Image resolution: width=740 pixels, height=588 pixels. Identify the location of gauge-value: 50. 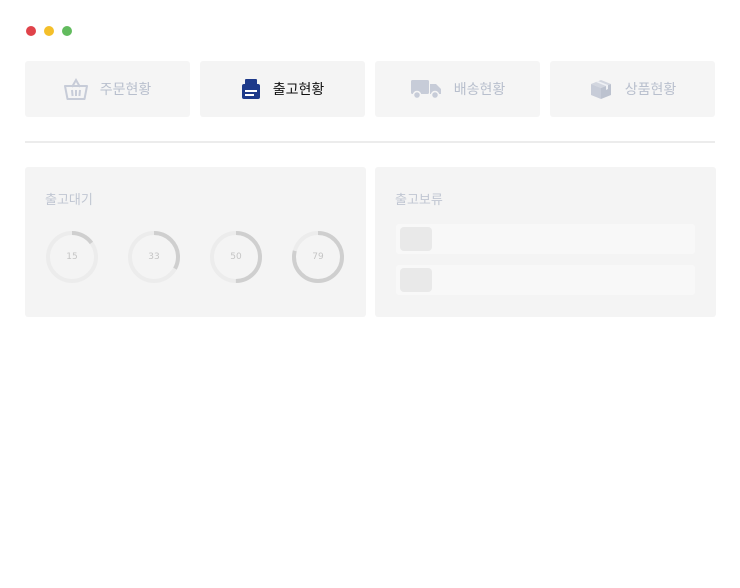
(236, 257).